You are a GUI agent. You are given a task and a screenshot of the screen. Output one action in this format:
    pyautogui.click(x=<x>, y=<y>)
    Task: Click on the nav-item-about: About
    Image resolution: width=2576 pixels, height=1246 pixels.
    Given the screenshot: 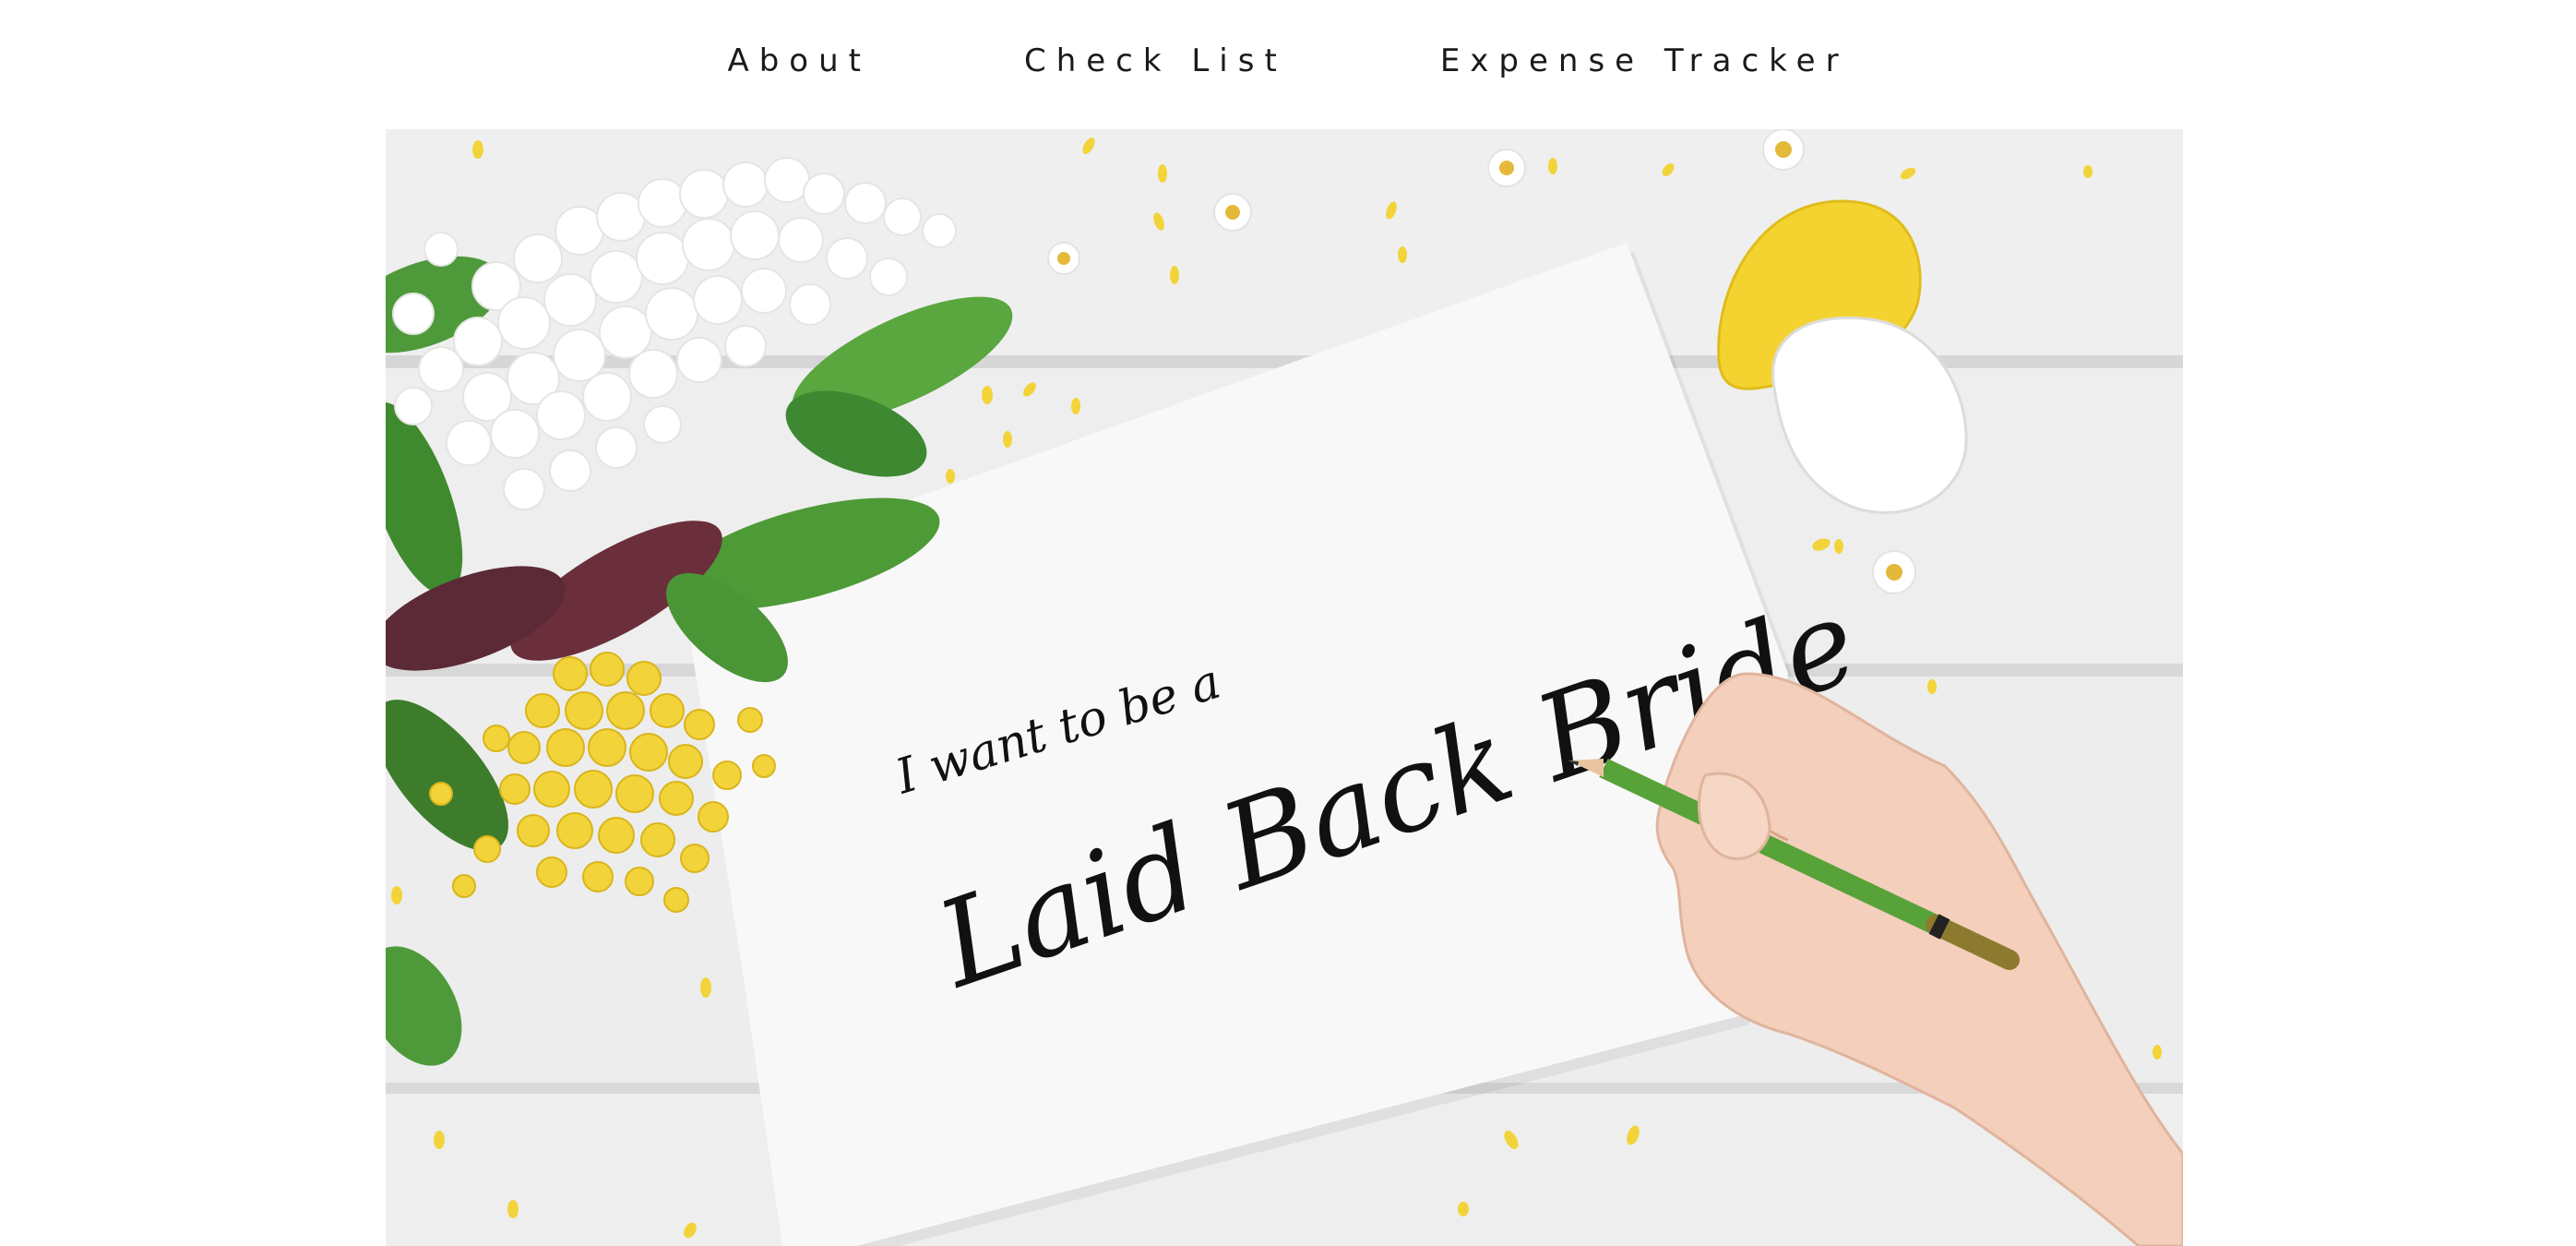 What is the action you would take?
    pyautogui.click(x=799, y=61)
    